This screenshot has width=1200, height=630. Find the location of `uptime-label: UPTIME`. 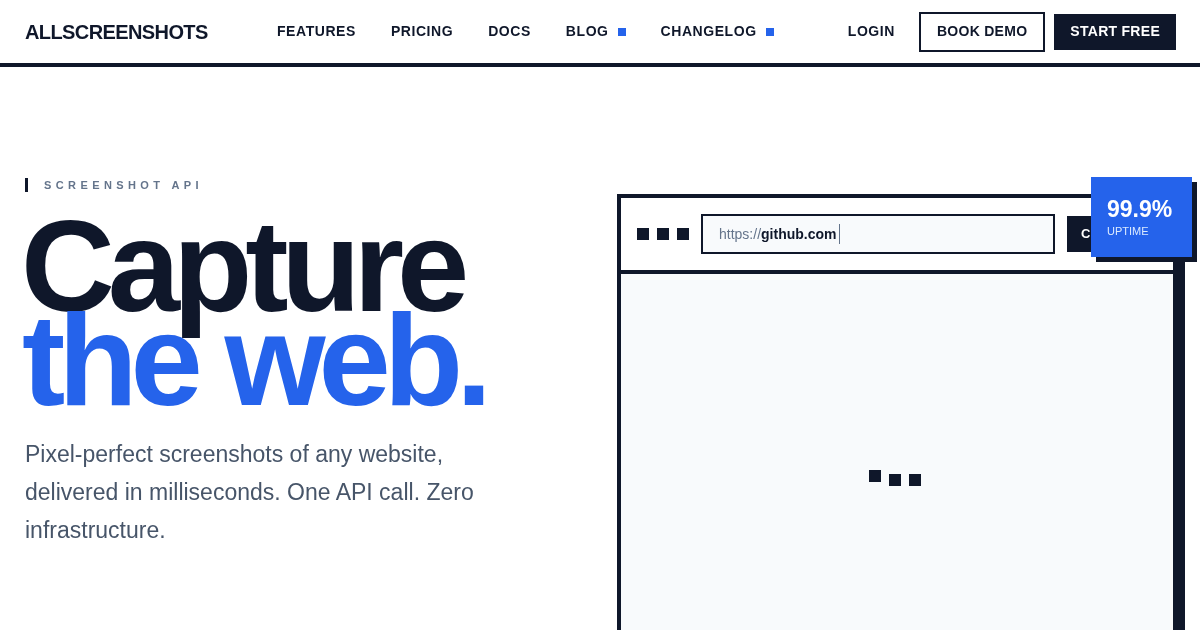

uptime-label: UPTIME is located at coordinates (1128, 231).